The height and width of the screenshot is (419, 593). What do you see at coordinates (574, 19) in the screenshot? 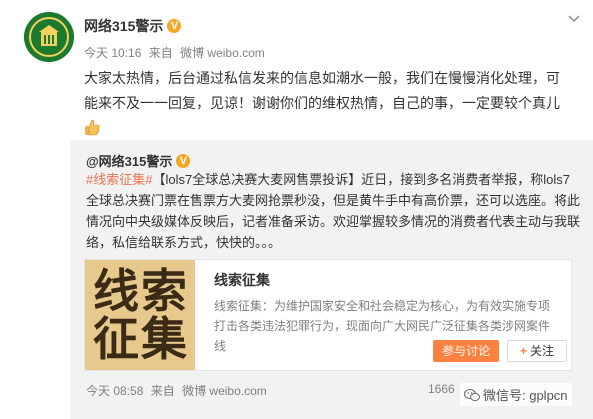
I see `chevron-down-icon` at bounding box center [574, 19].